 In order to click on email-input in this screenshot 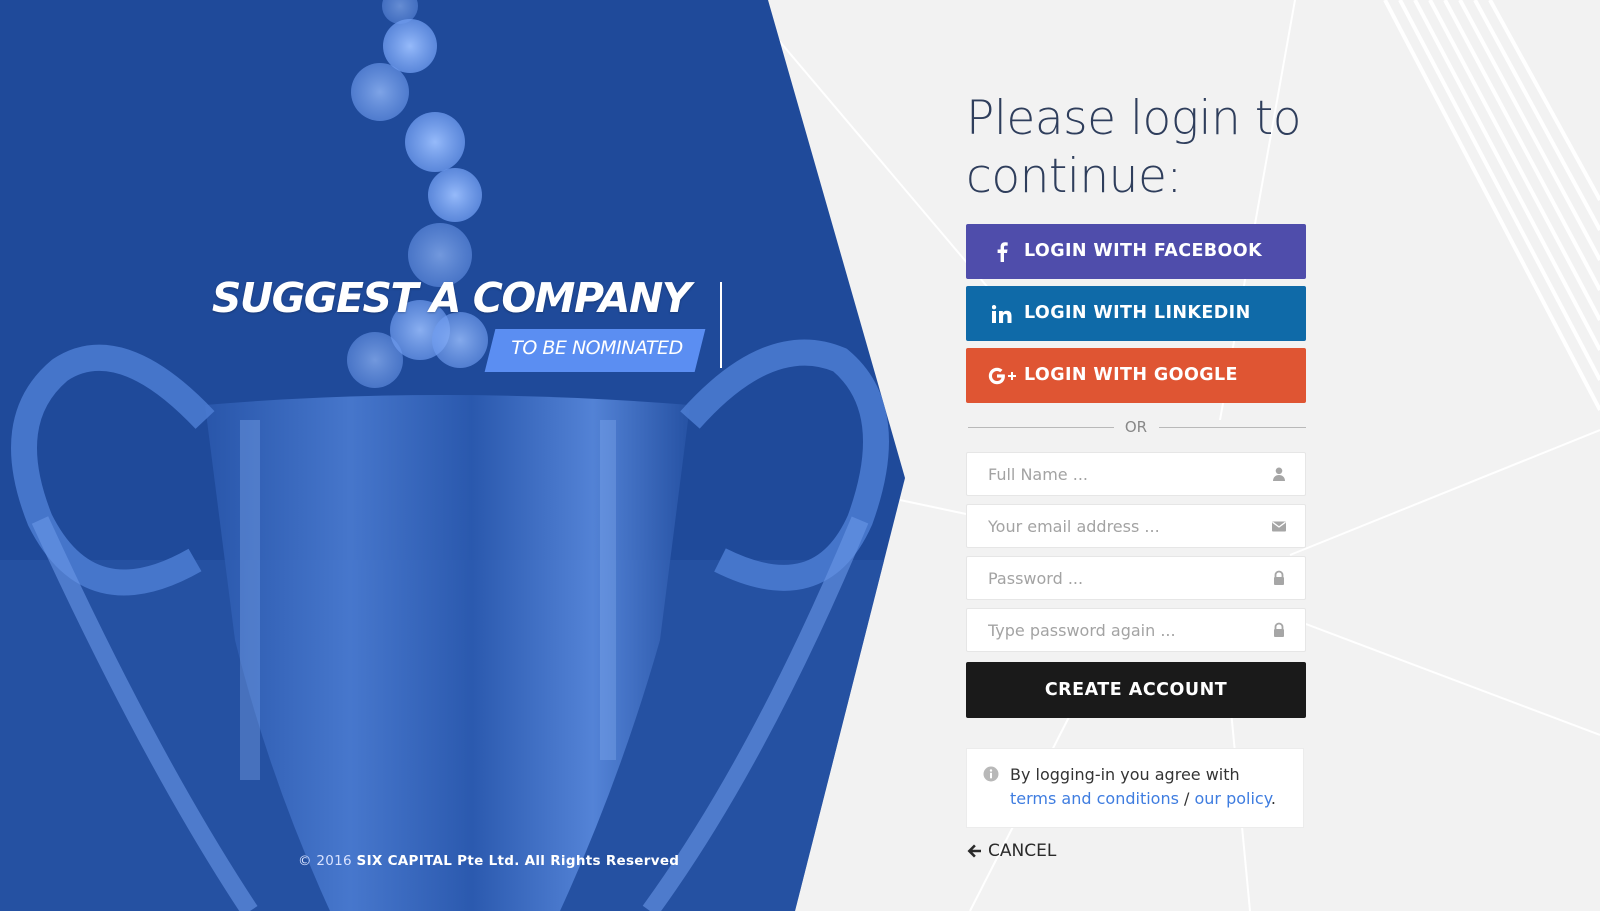, I will do `click(1112, 526)`.